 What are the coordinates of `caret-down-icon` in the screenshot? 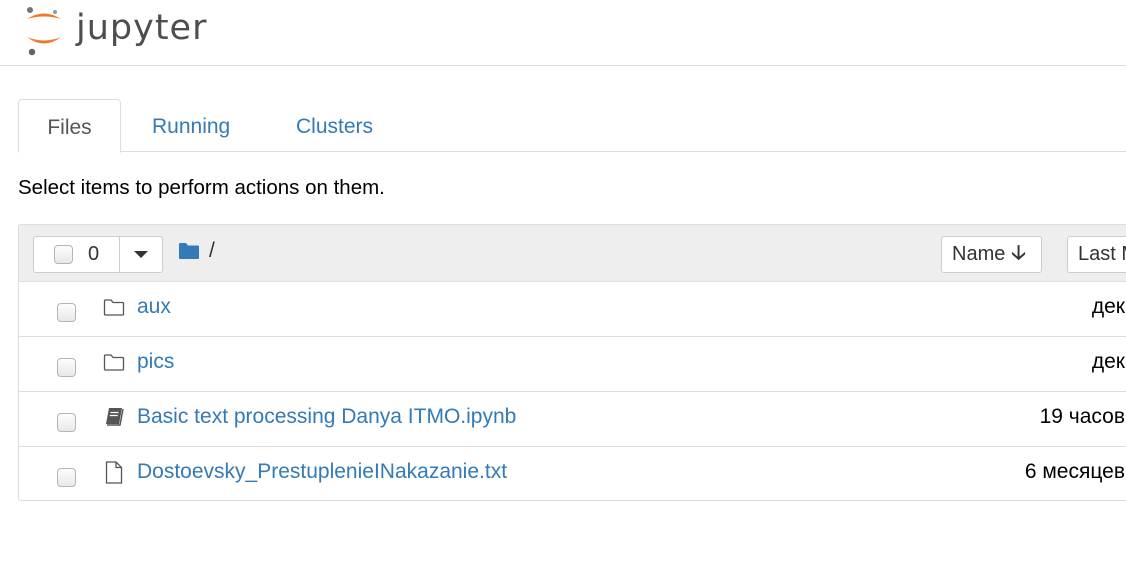 It's located at (141, 254).